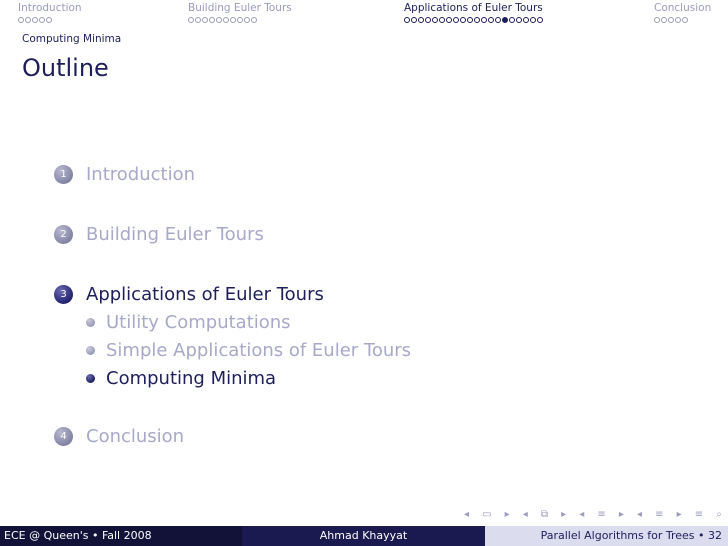 The width and height of the screenshot is (728, 546). I want to click on section-icon: ≡, so click(659, 515).